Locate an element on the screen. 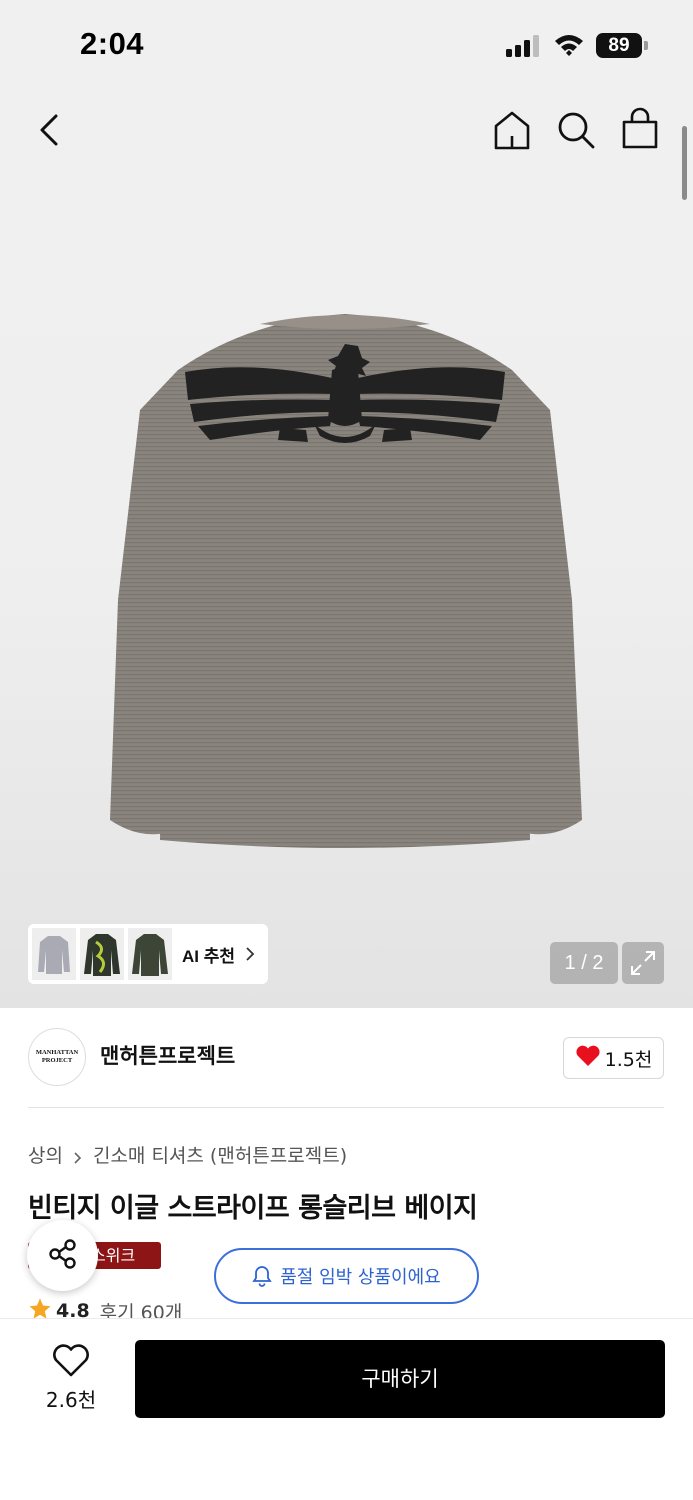 The width and height of the screenshot is (693, 1500). scroll-indicator is located at coordinates (684, 163).